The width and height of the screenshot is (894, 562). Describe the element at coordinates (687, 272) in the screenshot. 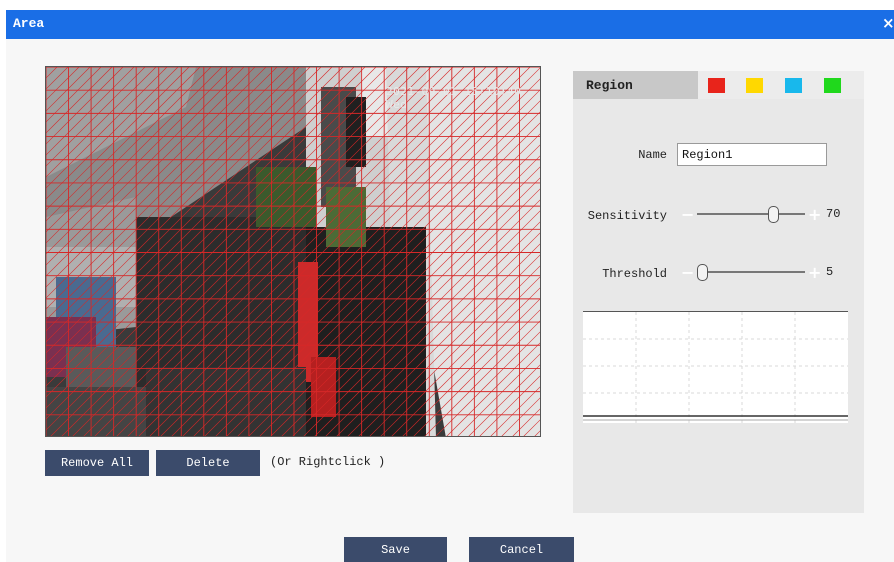

I see `threshold-minus-icon: −` at that location.